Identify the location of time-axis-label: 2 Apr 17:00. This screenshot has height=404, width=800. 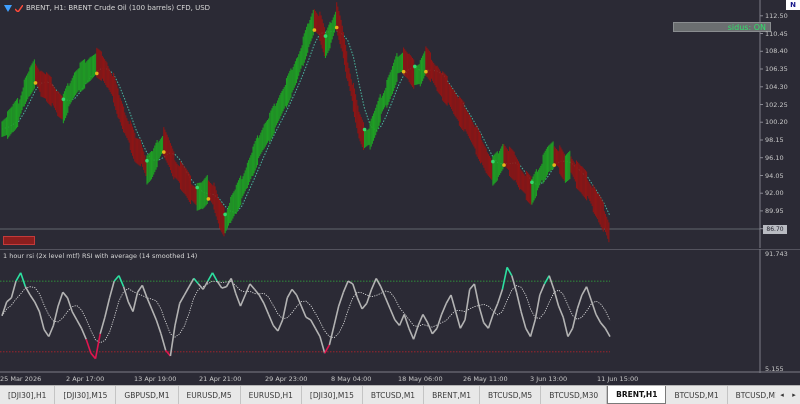
(85, 379).